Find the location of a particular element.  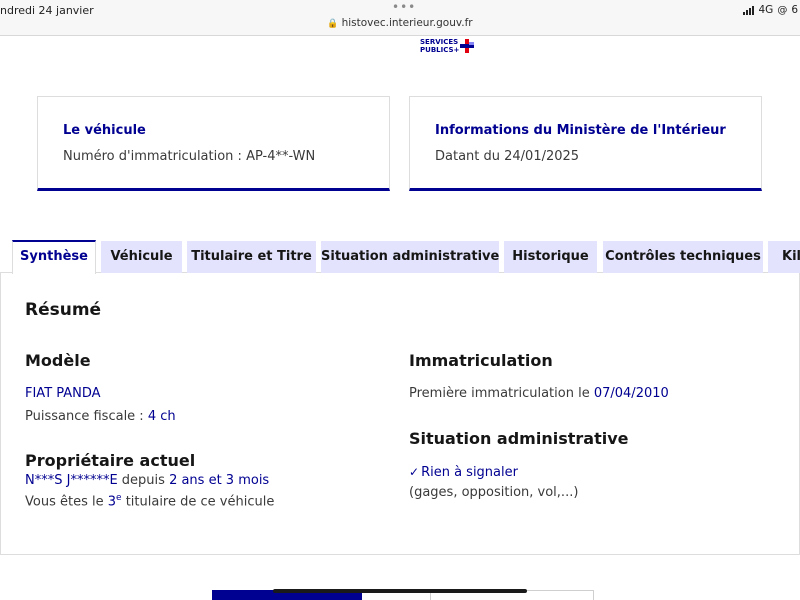

first-registration: Première immatriculation le 07/04/2010 is located at coordinates (539, 393).